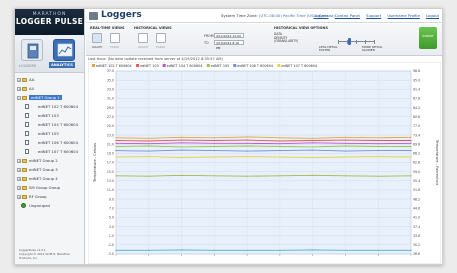 This screenshot has height=273, width=457. I want to click on tree-item-label: Ungrouped, so click(39, 205).